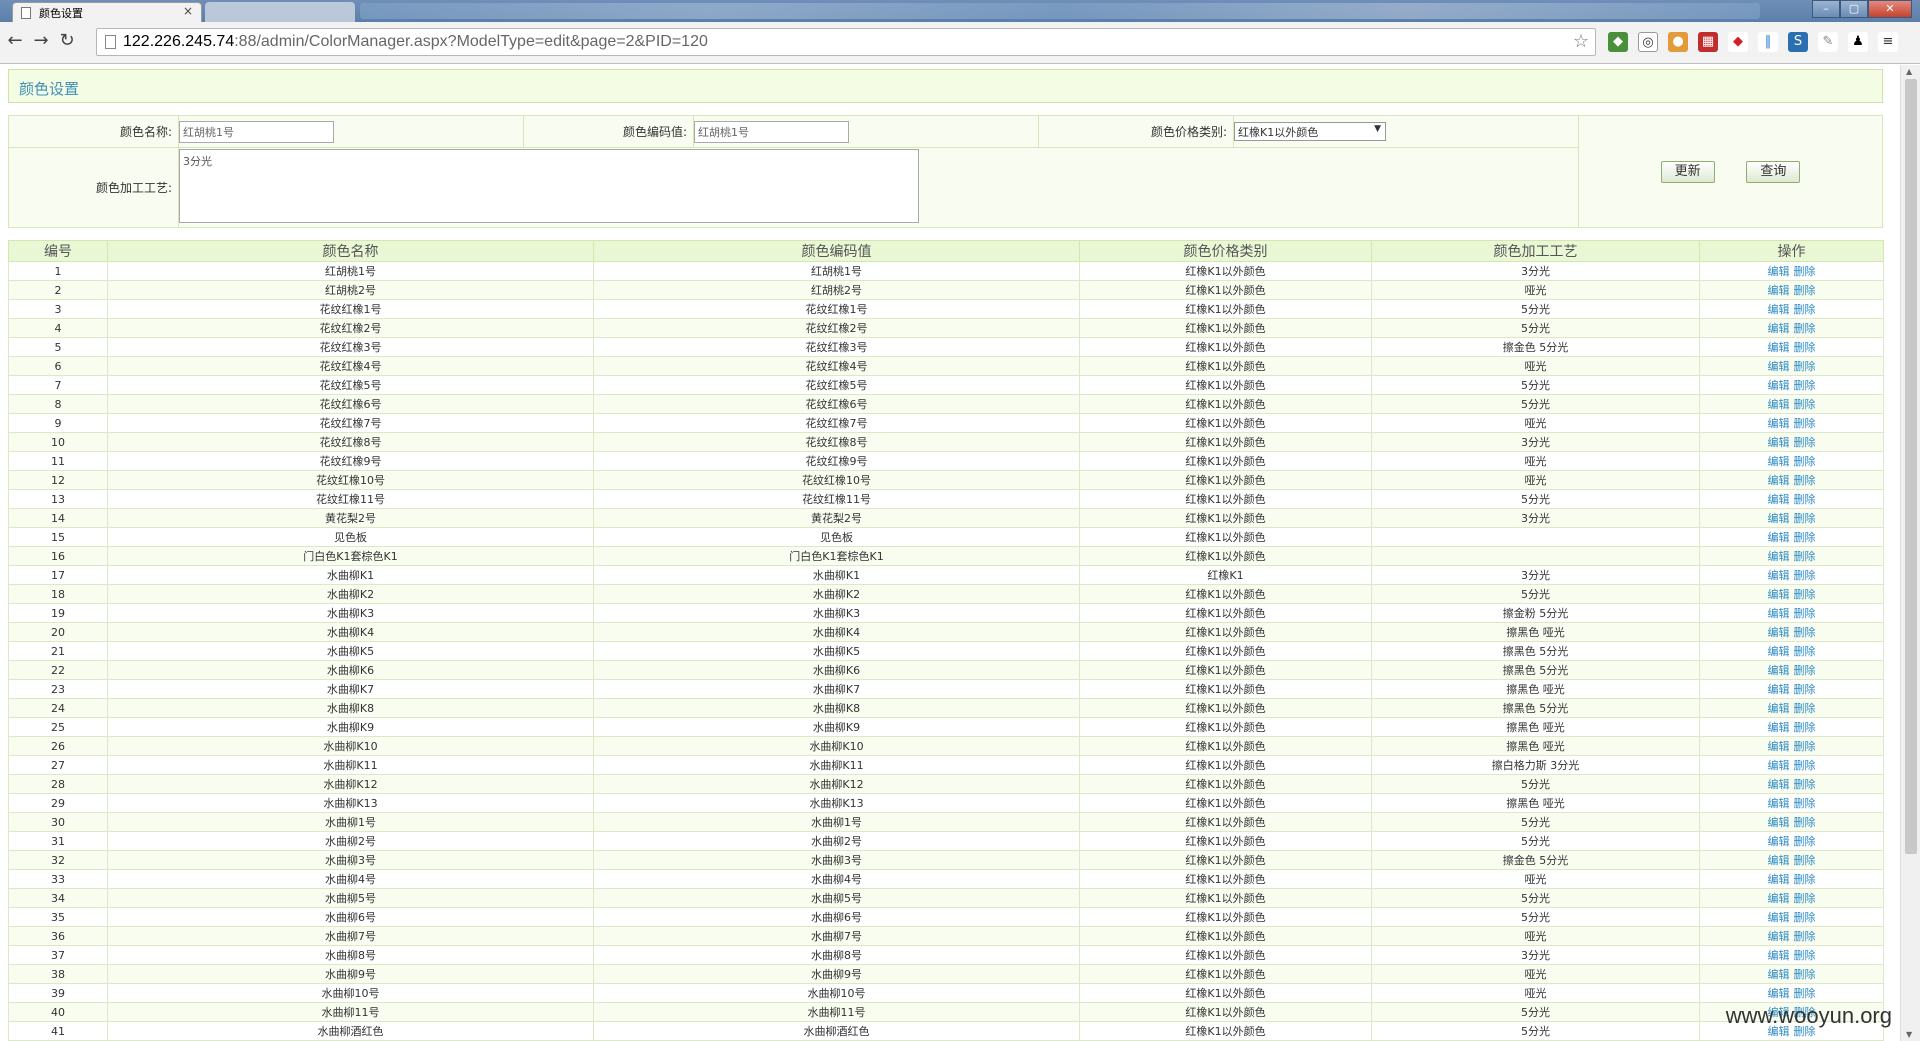  What do you see at coordinates (1708, 42) in the screenshot?
I see `extension-icon: ▦` at bounding box center [1708, 42].